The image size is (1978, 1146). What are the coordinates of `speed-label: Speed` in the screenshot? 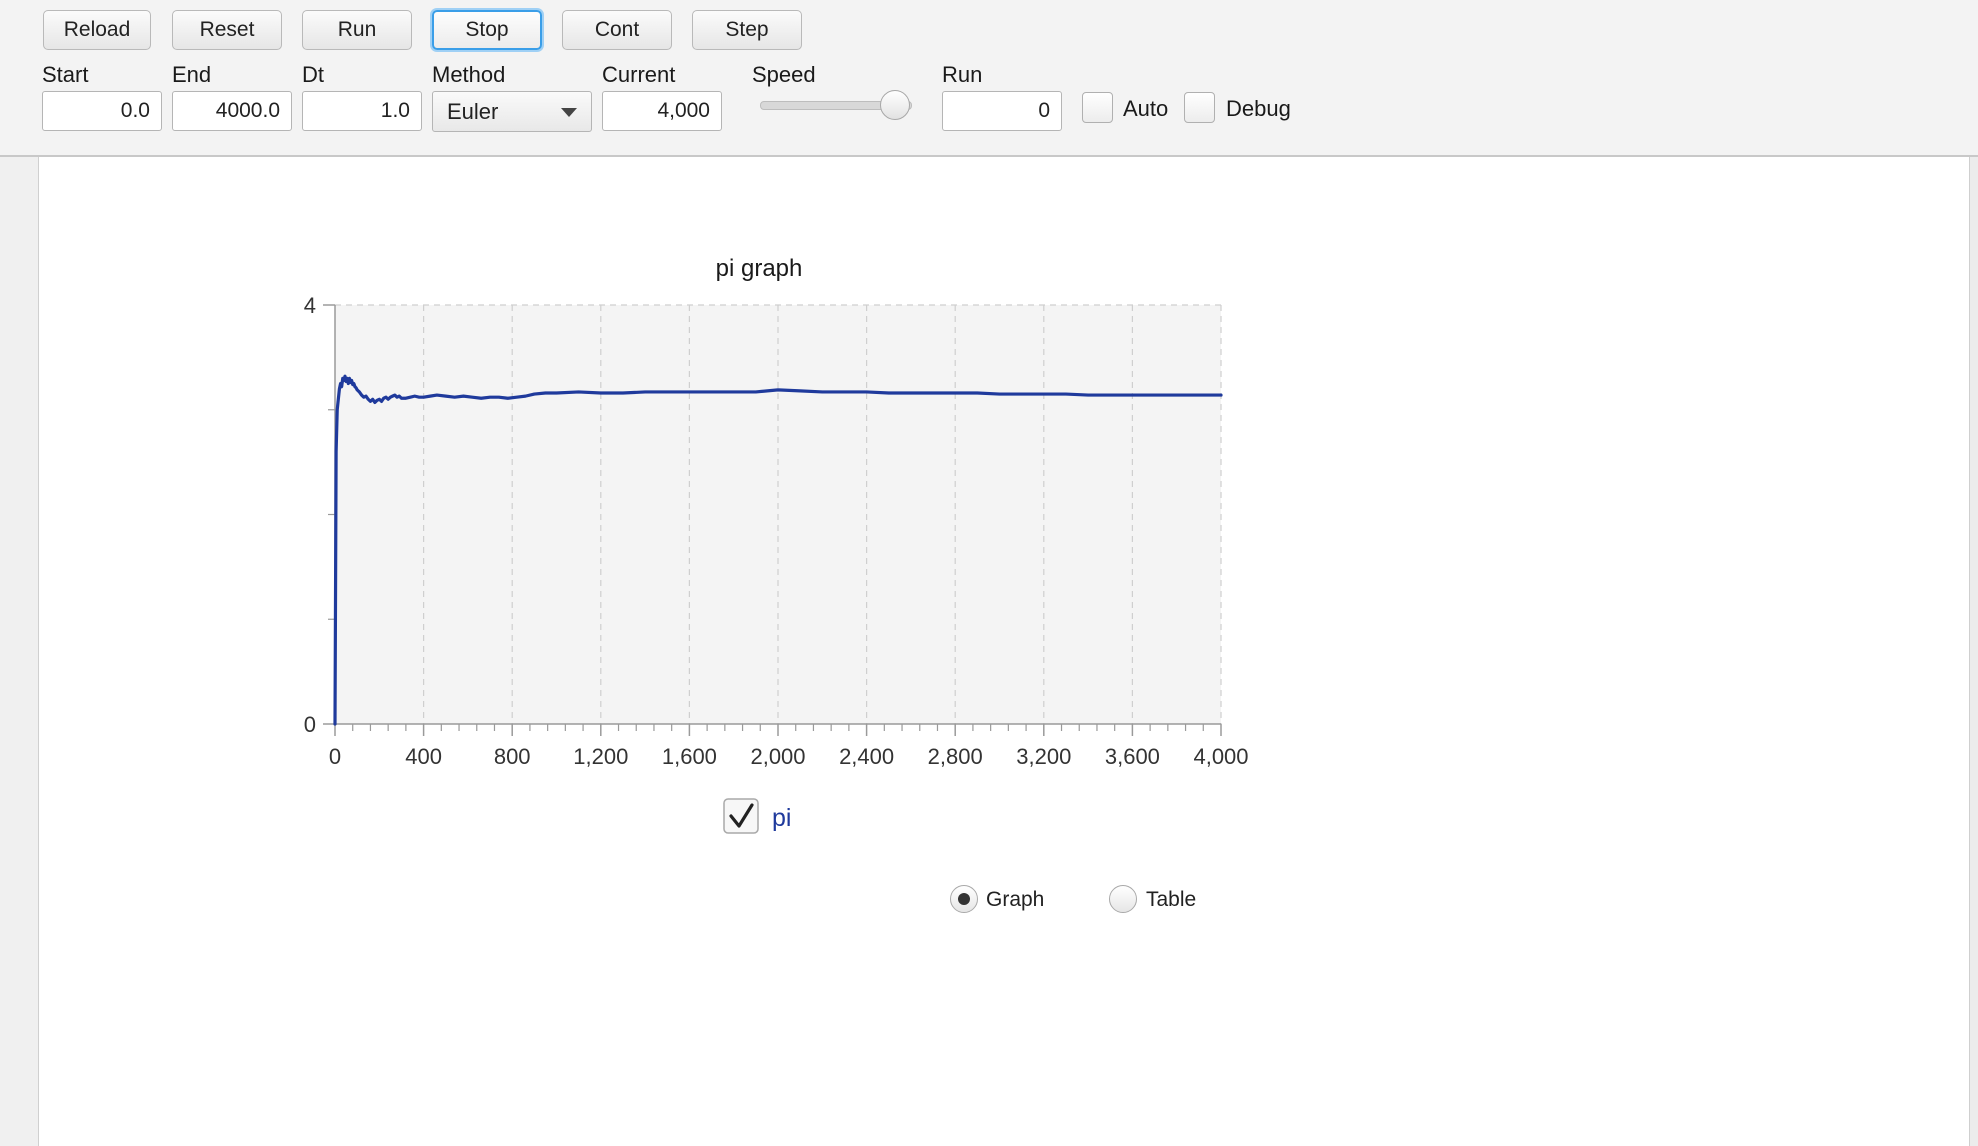 It's located at (784, 74).